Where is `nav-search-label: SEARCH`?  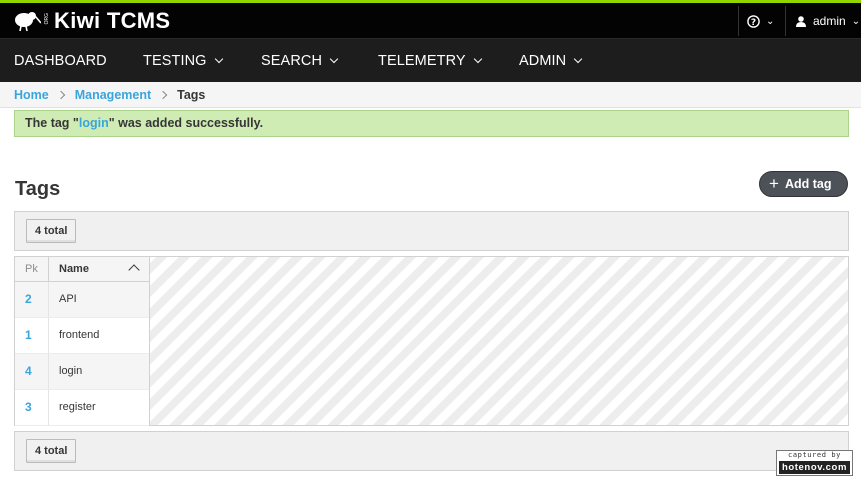
nav-search-label: SEARCH is located at coordinates (292, 61).